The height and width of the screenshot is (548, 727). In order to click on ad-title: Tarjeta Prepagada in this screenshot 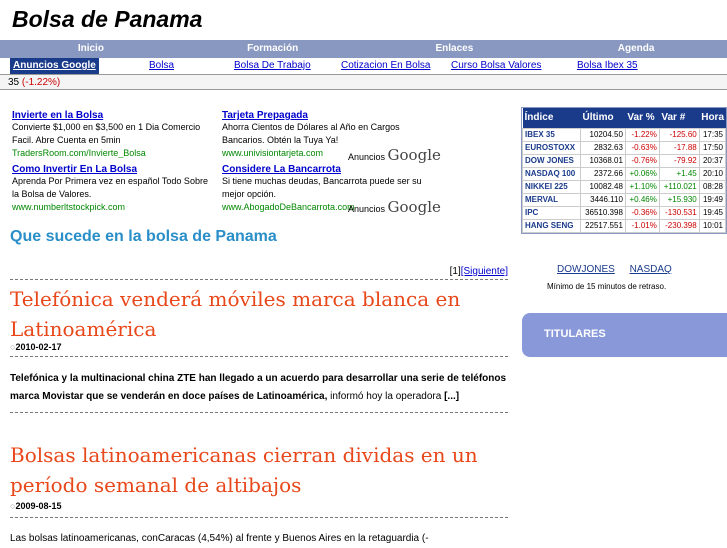, I will do `click(324, 115)`.